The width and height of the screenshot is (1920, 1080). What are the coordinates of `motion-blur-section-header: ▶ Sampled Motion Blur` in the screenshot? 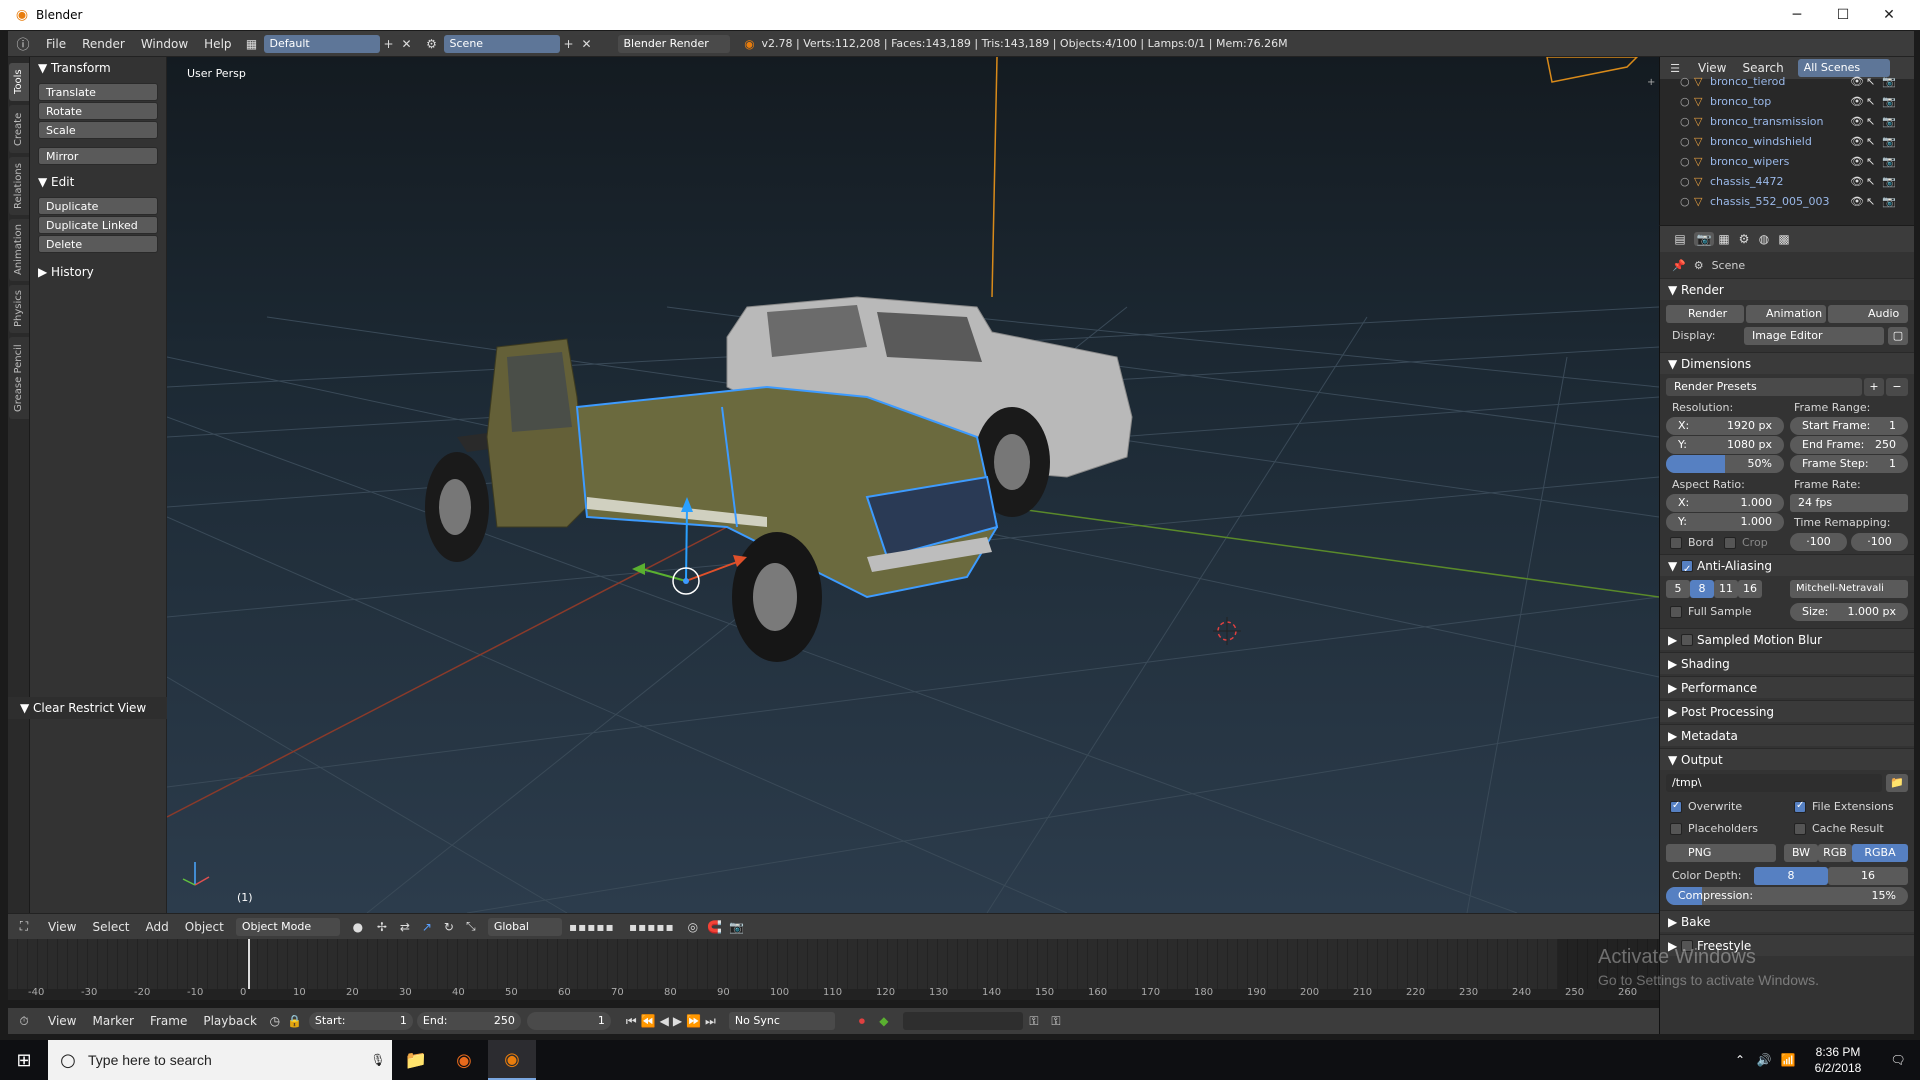 It's located at (1787, 639).